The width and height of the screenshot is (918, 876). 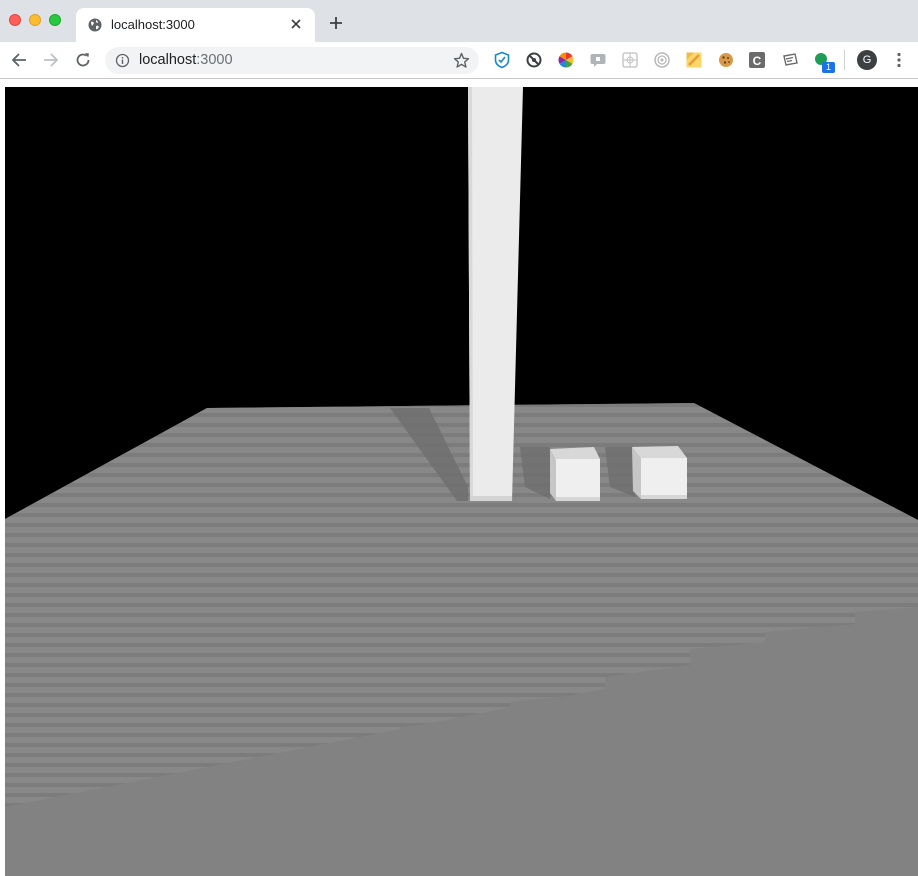 What do you see at coordinates (630, 60) in the screenshot?
I see `grid-extension-icon` at bounding box center [630, 60].